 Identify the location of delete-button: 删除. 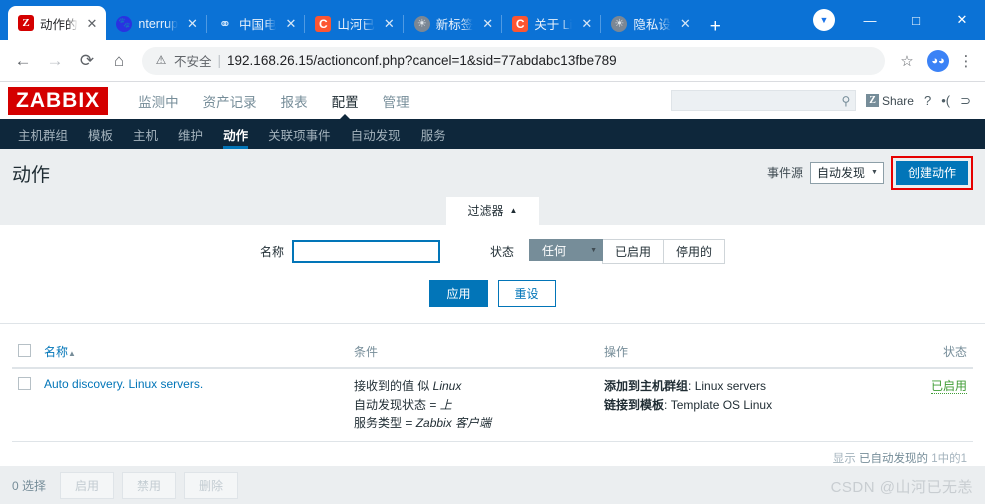
(211, 485).